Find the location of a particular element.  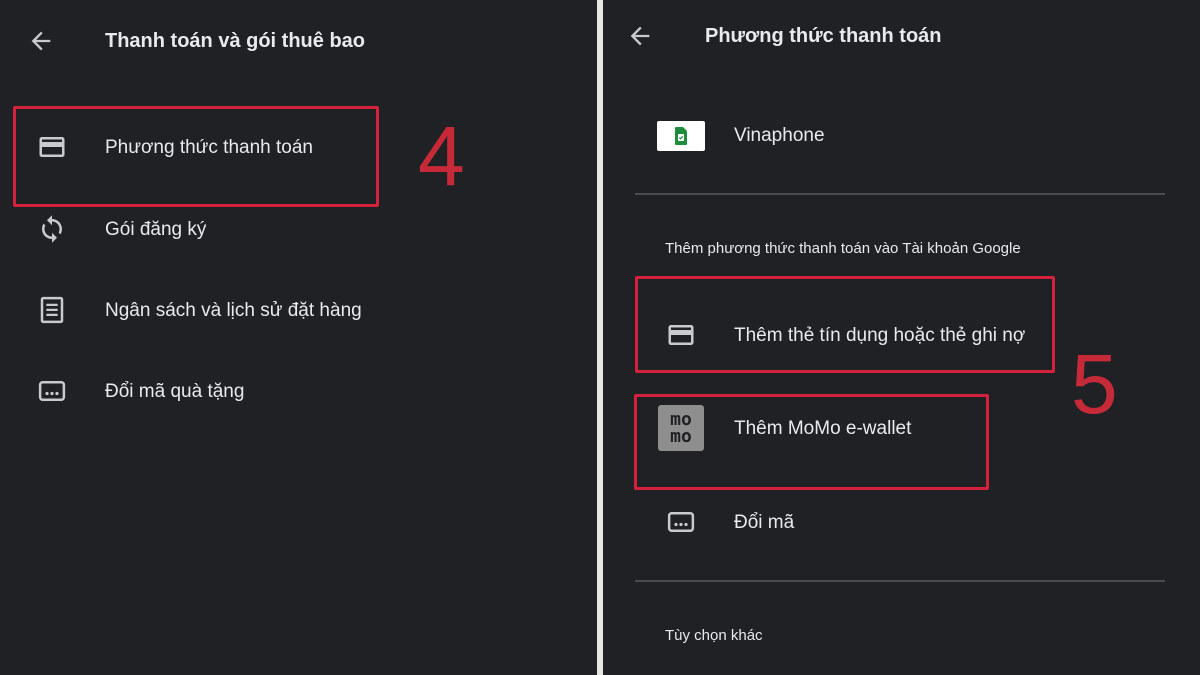

menu-item-redeem-gift-code: Đổi mã quà tặng is located at coordinates (298, 392).